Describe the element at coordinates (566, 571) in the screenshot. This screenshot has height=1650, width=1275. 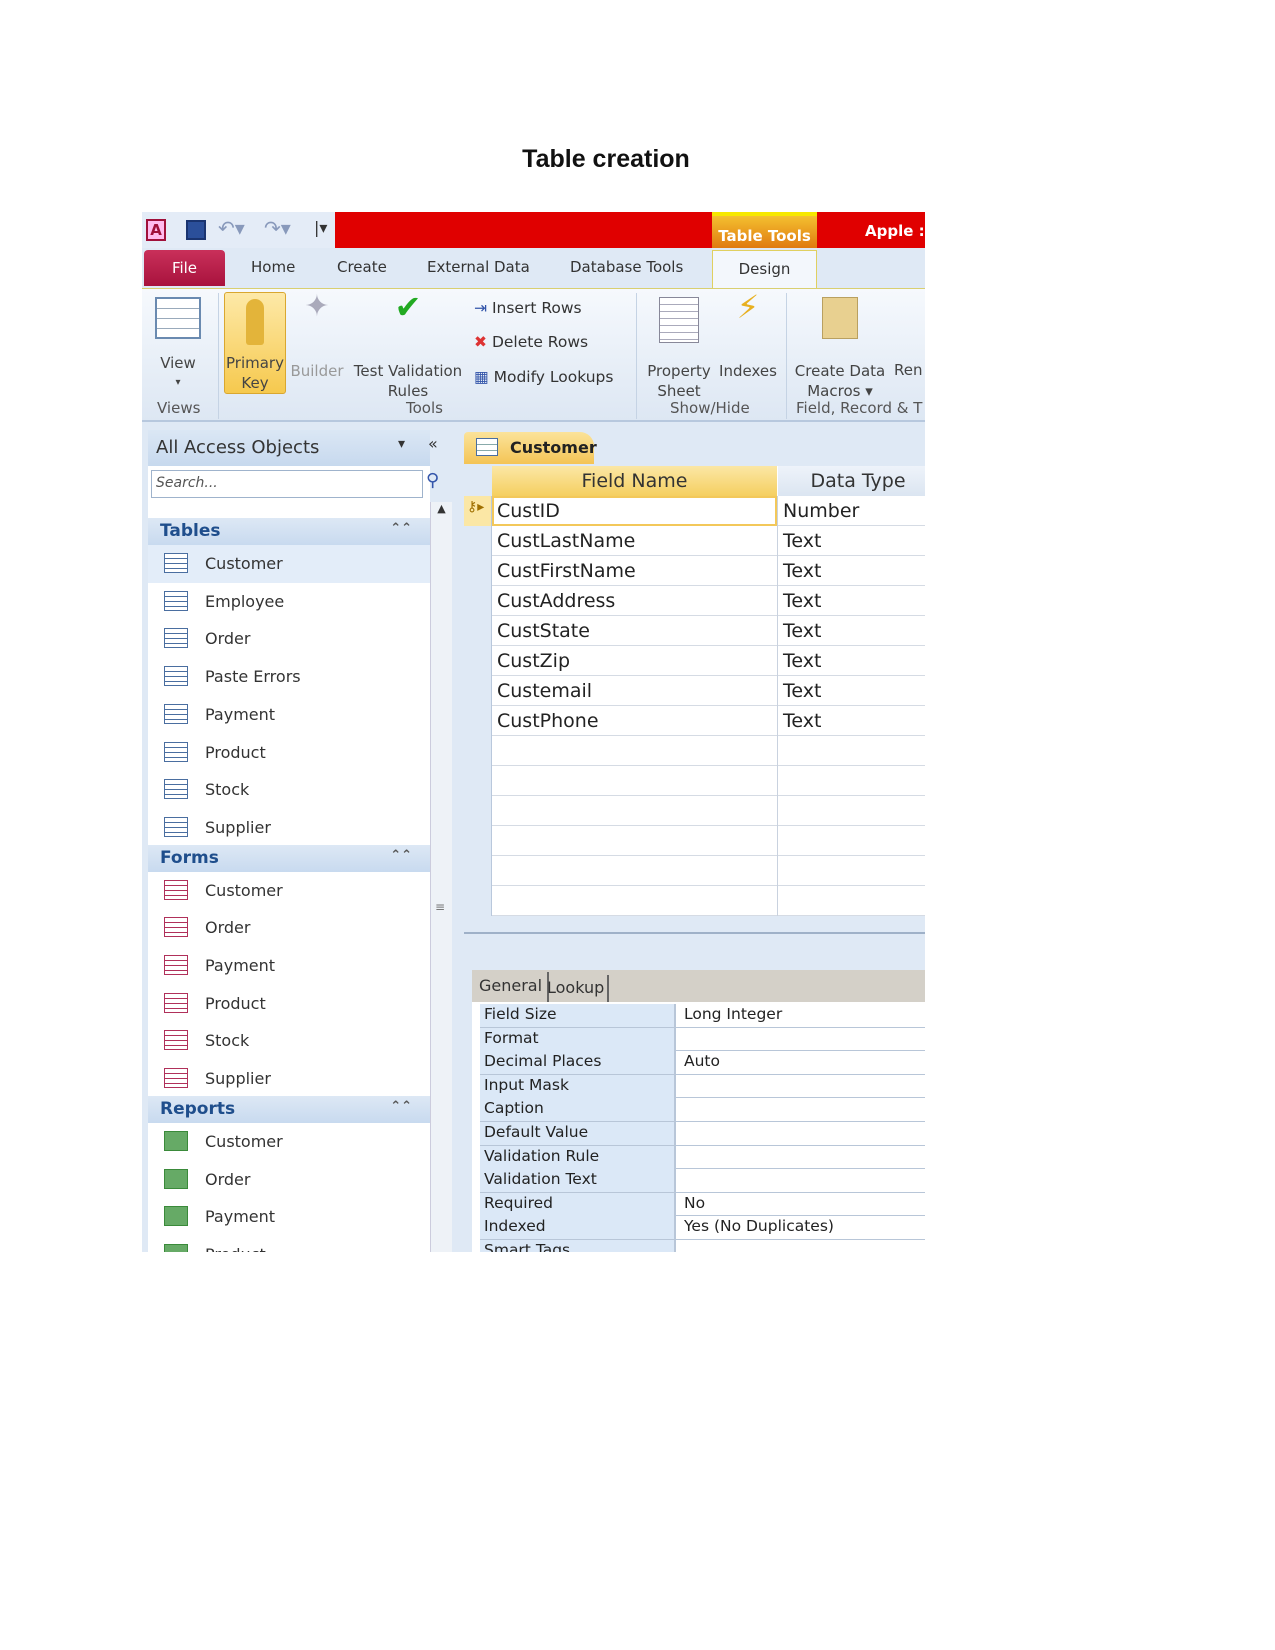
I see `field-name-cell: CustFirstName` at that location.